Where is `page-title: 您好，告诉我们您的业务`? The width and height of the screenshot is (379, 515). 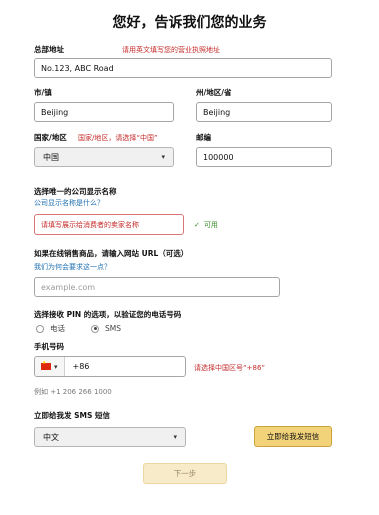
page-title: 您好，告诉我们您的业务 is located at coordinates (189, 23).